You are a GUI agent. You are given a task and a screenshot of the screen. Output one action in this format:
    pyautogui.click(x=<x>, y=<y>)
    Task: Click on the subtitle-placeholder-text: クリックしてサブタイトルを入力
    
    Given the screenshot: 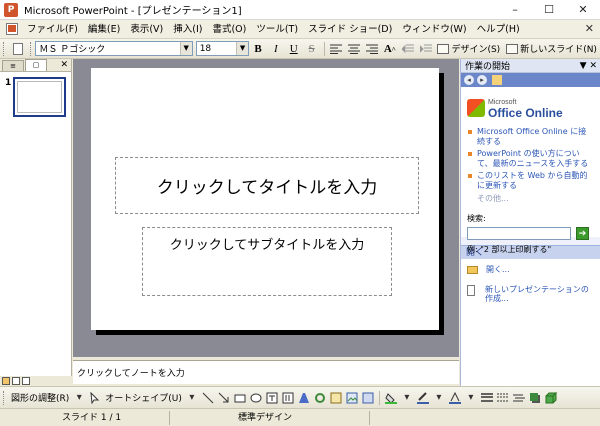 What is the action you would take?
    pyautogui.click(x=267, y=245)
    